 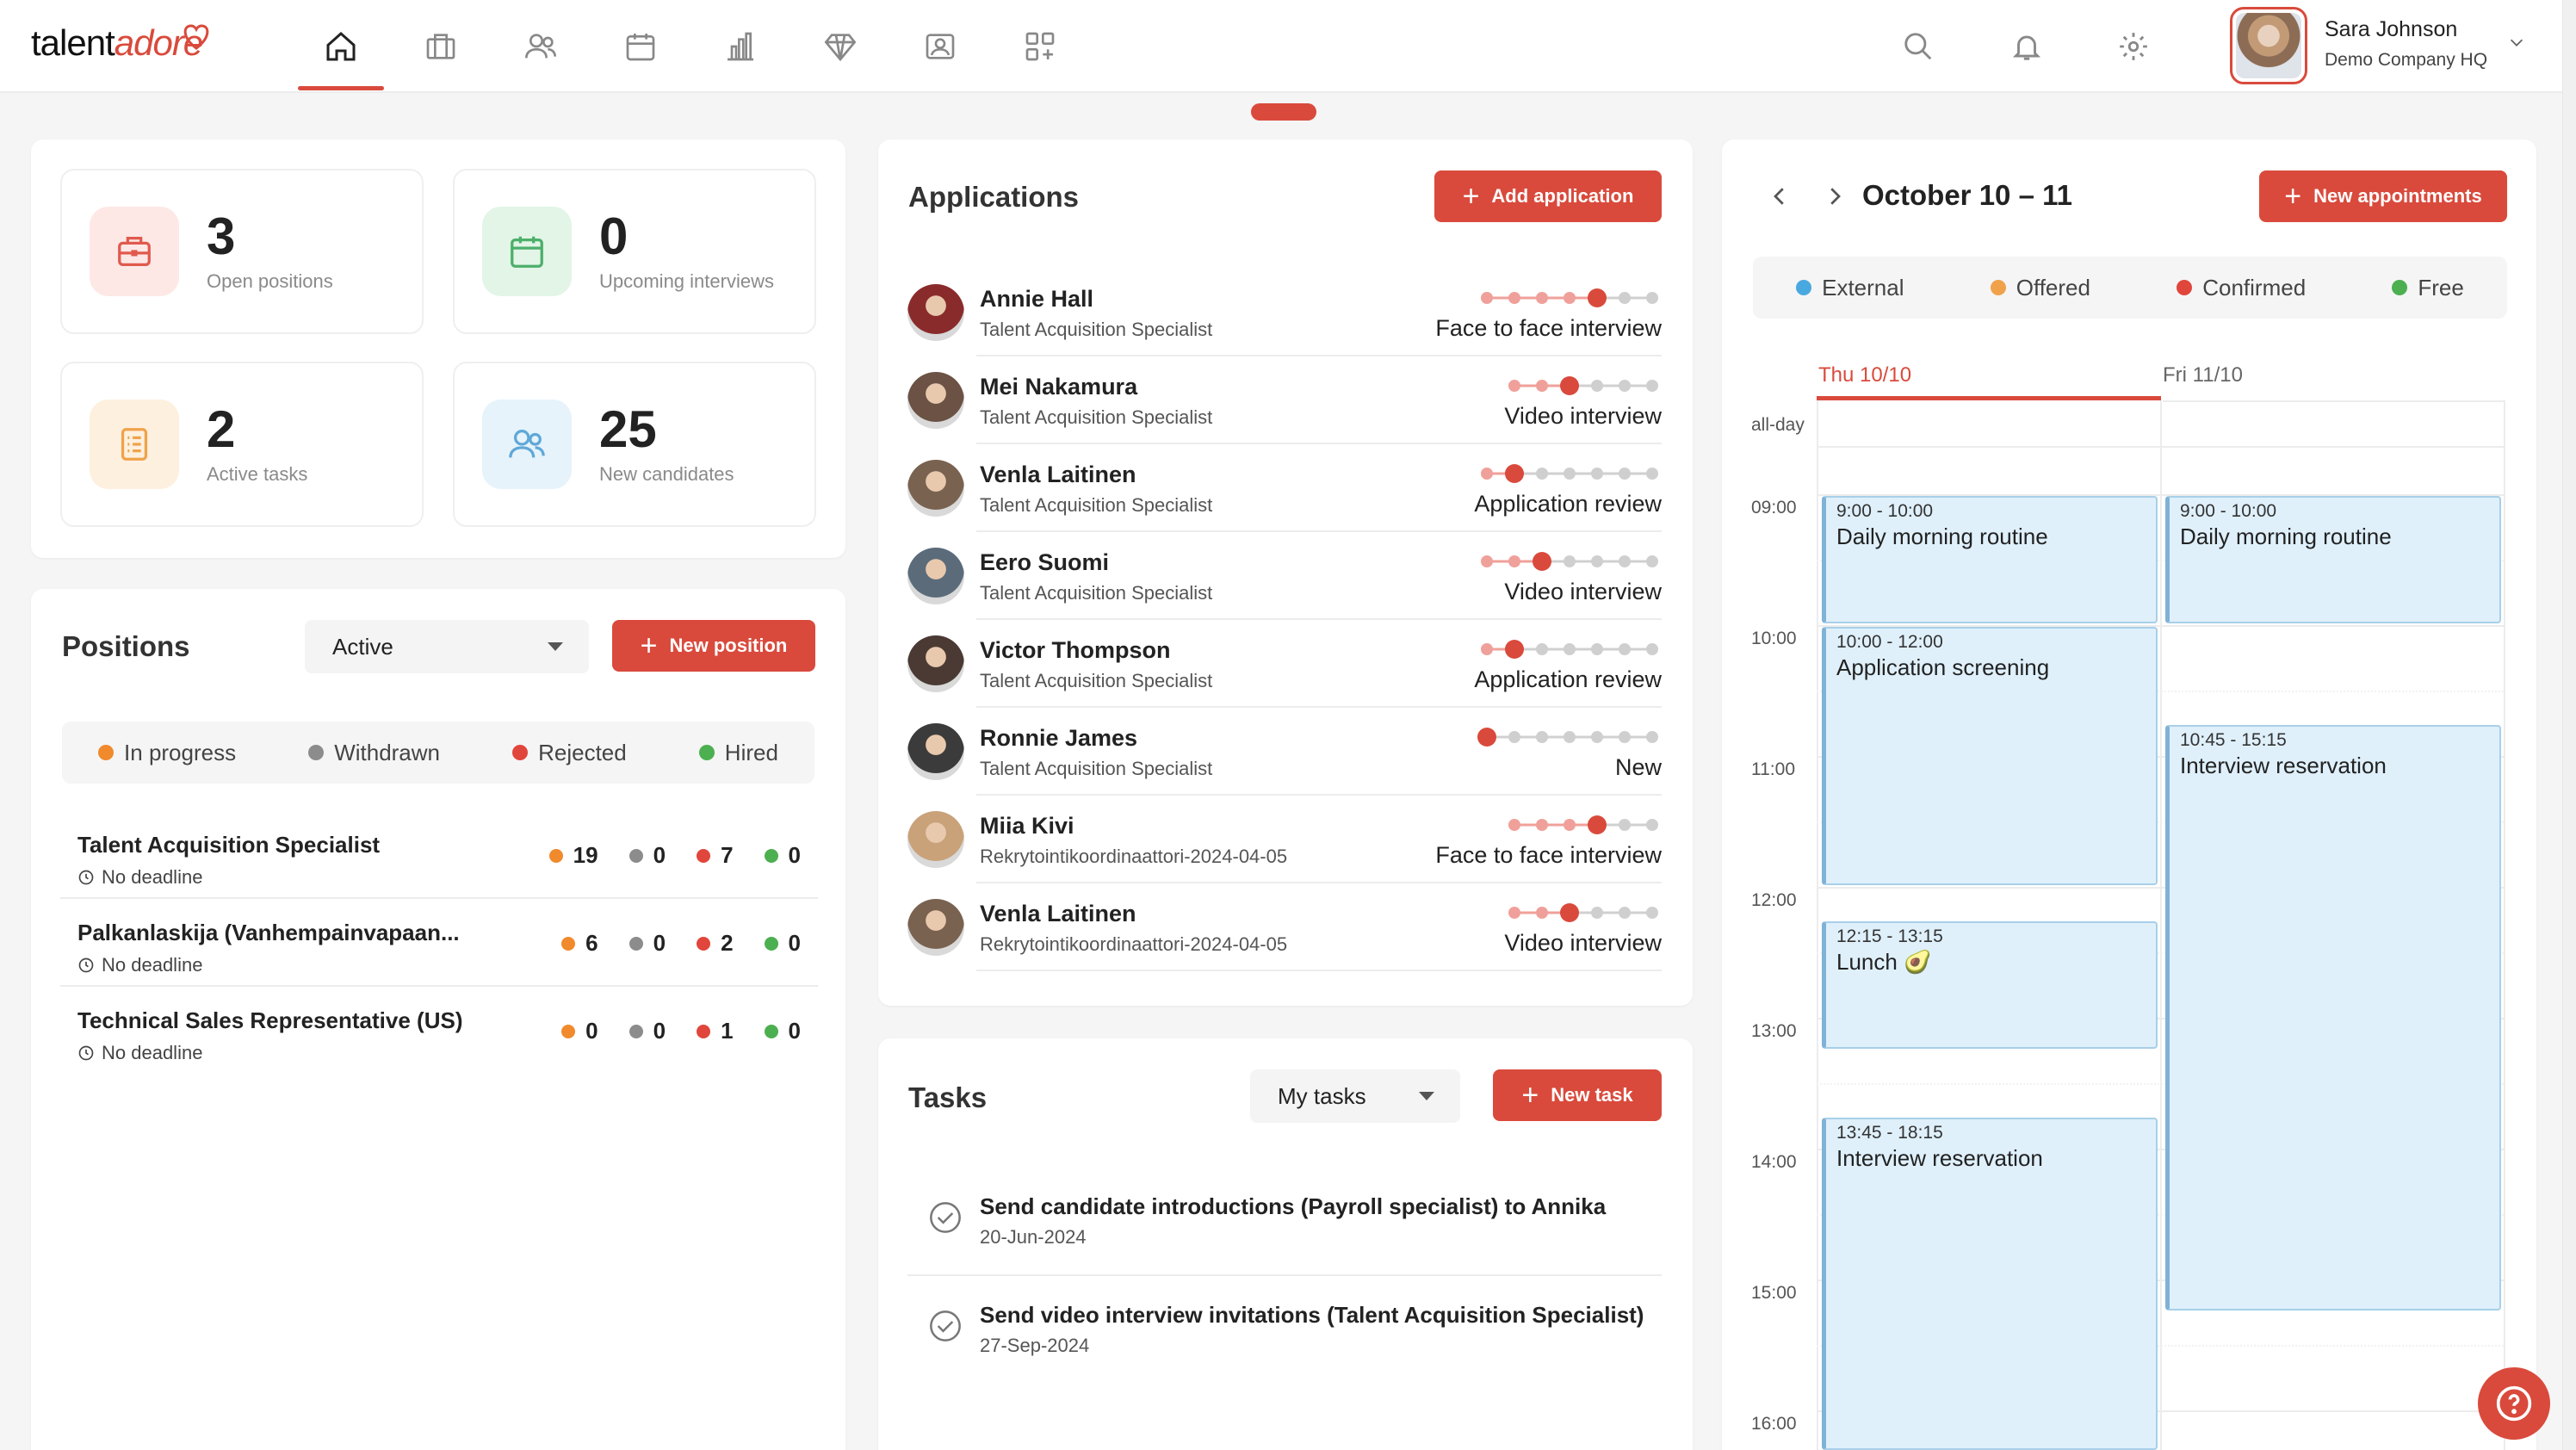 What do you see at coordinates (1918, 46) in the screenshot?
I see `search-icon` at bounding box center [1918, 46].